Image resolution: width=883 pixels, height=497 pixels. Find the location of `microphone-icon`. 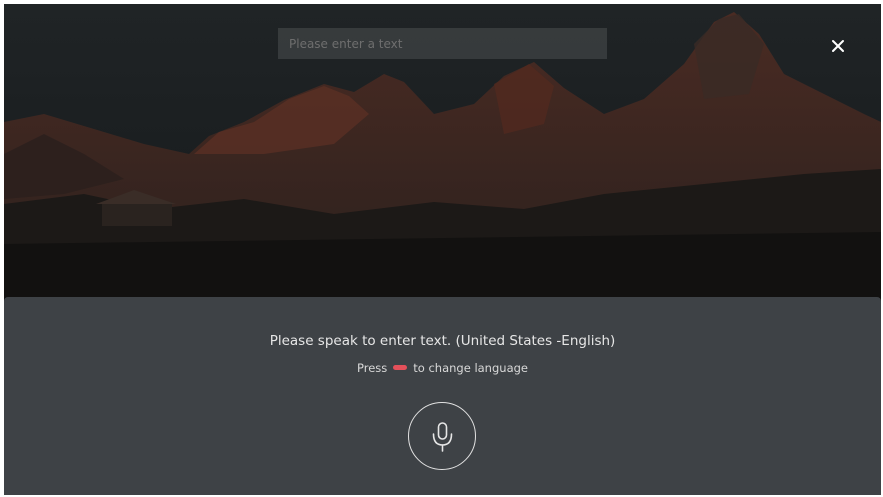

microphone-icon is located at coordinates (442, 437).